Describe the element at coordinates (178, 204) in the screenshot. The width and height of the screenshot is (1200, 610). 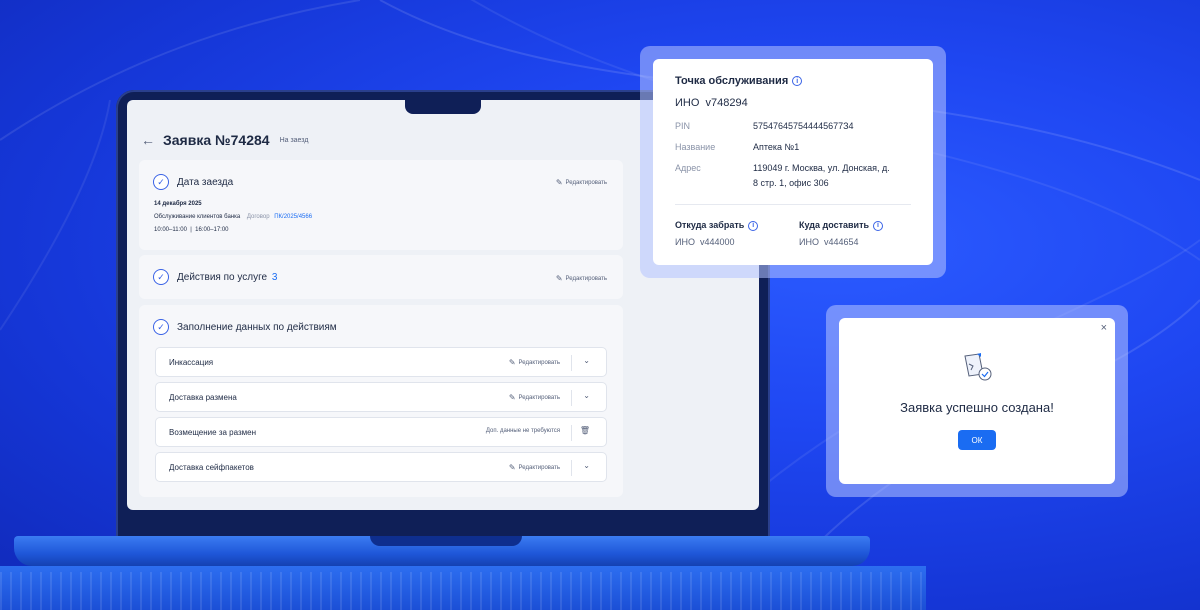
I see `arrival-date: 14 декабря 2025` at that location.